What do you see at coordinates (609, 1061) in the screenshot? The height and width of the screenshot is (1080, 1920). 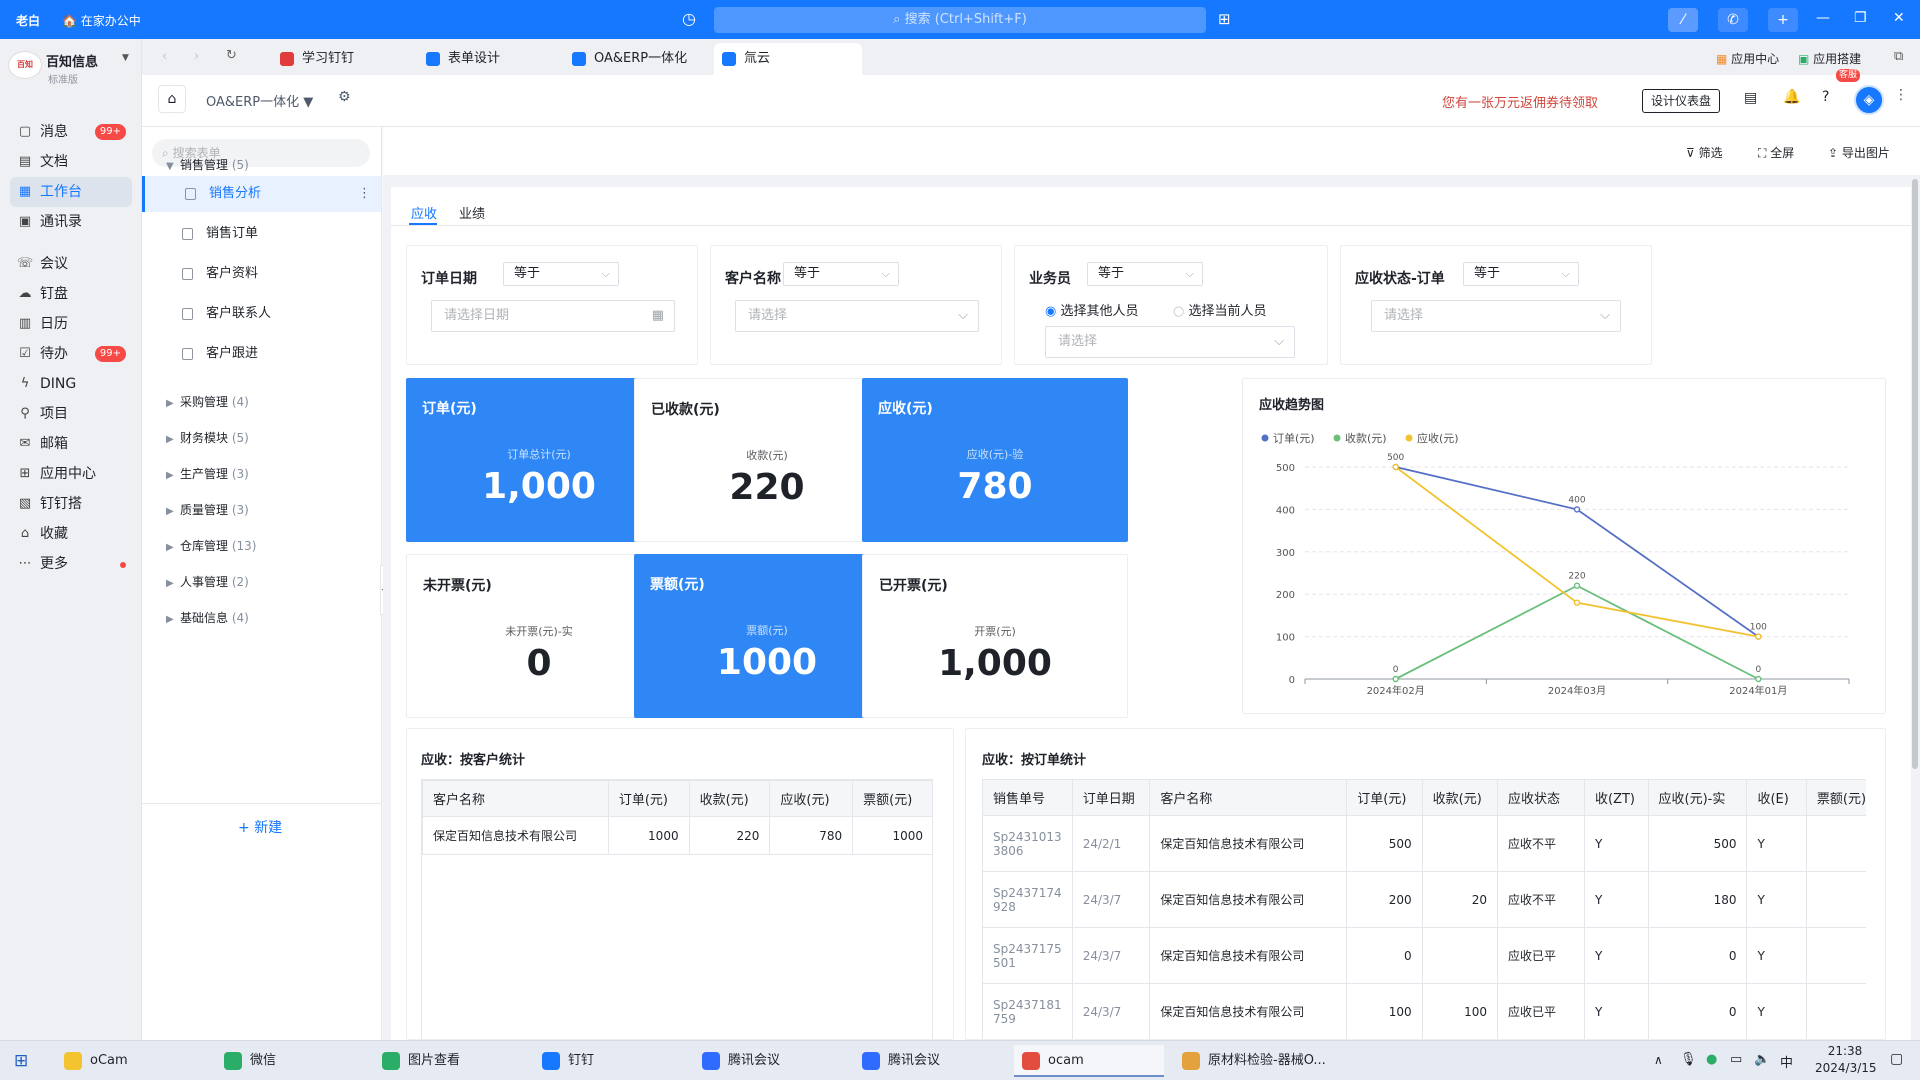 I see `taskbar-app: 钉钉` at bounding box center [609, 1061].